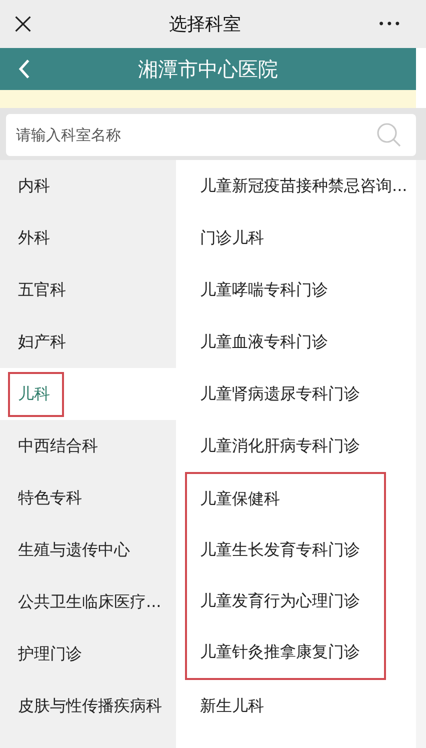 The image size is (426, 748). What do you see at coordinates (88, 238) in the screenshot?
I see `category-item: 外科` at bounding box center [88, 238].